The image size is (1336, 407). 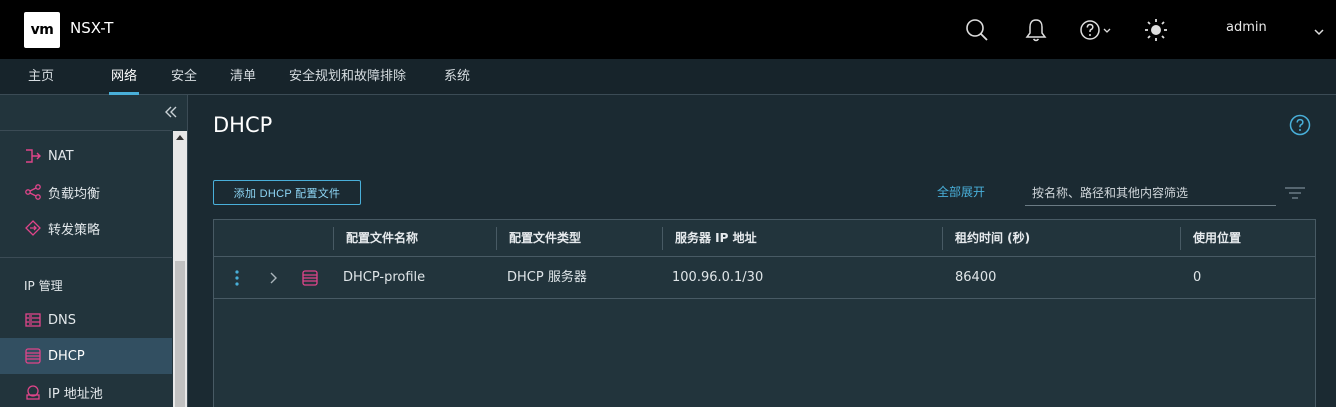 What do you see at coordinates (124, 77) in the screenshot?
I see `tab-networking: 网络` at bounding box center [124, 77].